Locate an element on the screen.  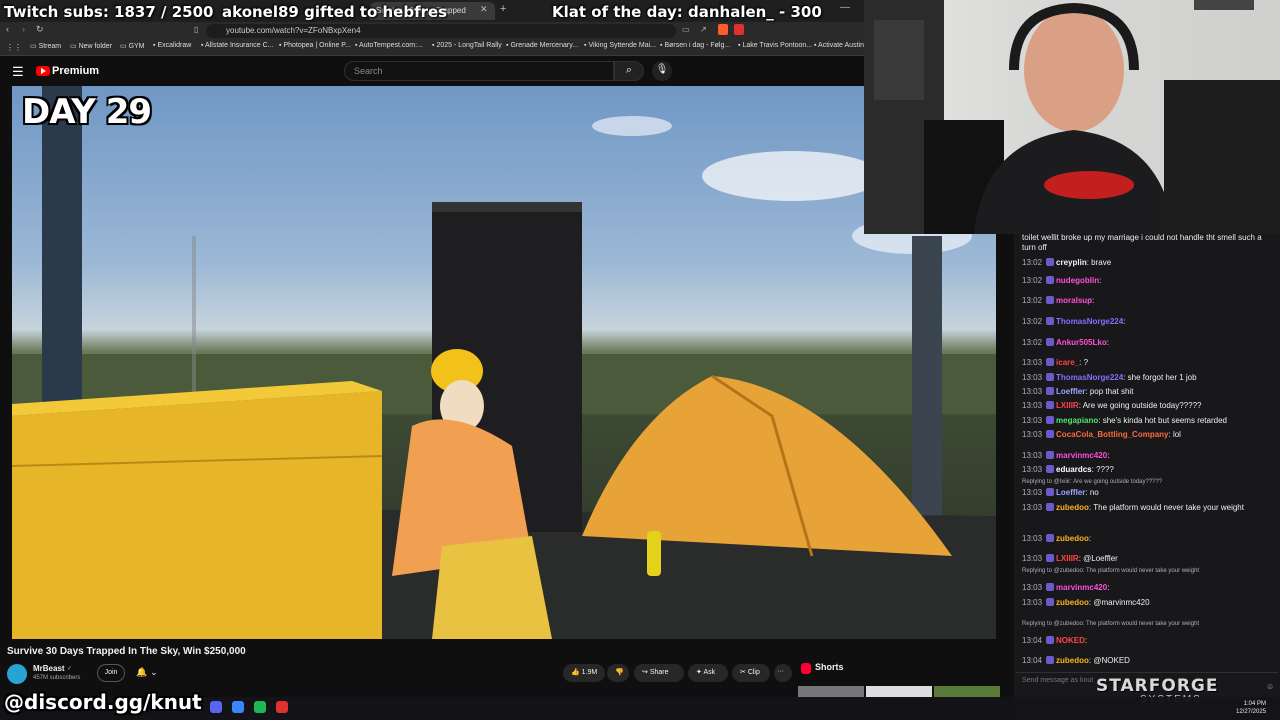
microphone-icon: 🎙 is located at coordinates (662, 71).